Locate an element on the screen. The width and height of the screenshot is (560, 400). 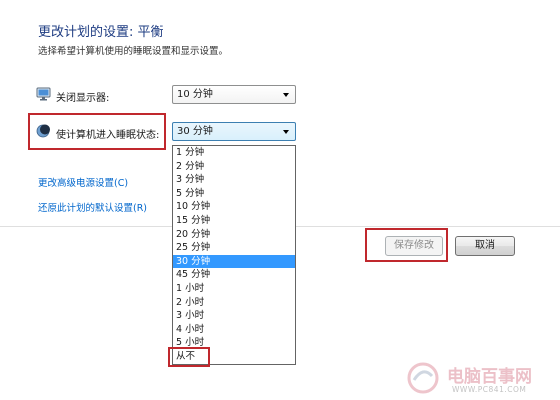
page-title: 更改计划的设置: 平衡 is located at coordinates (101, 32).